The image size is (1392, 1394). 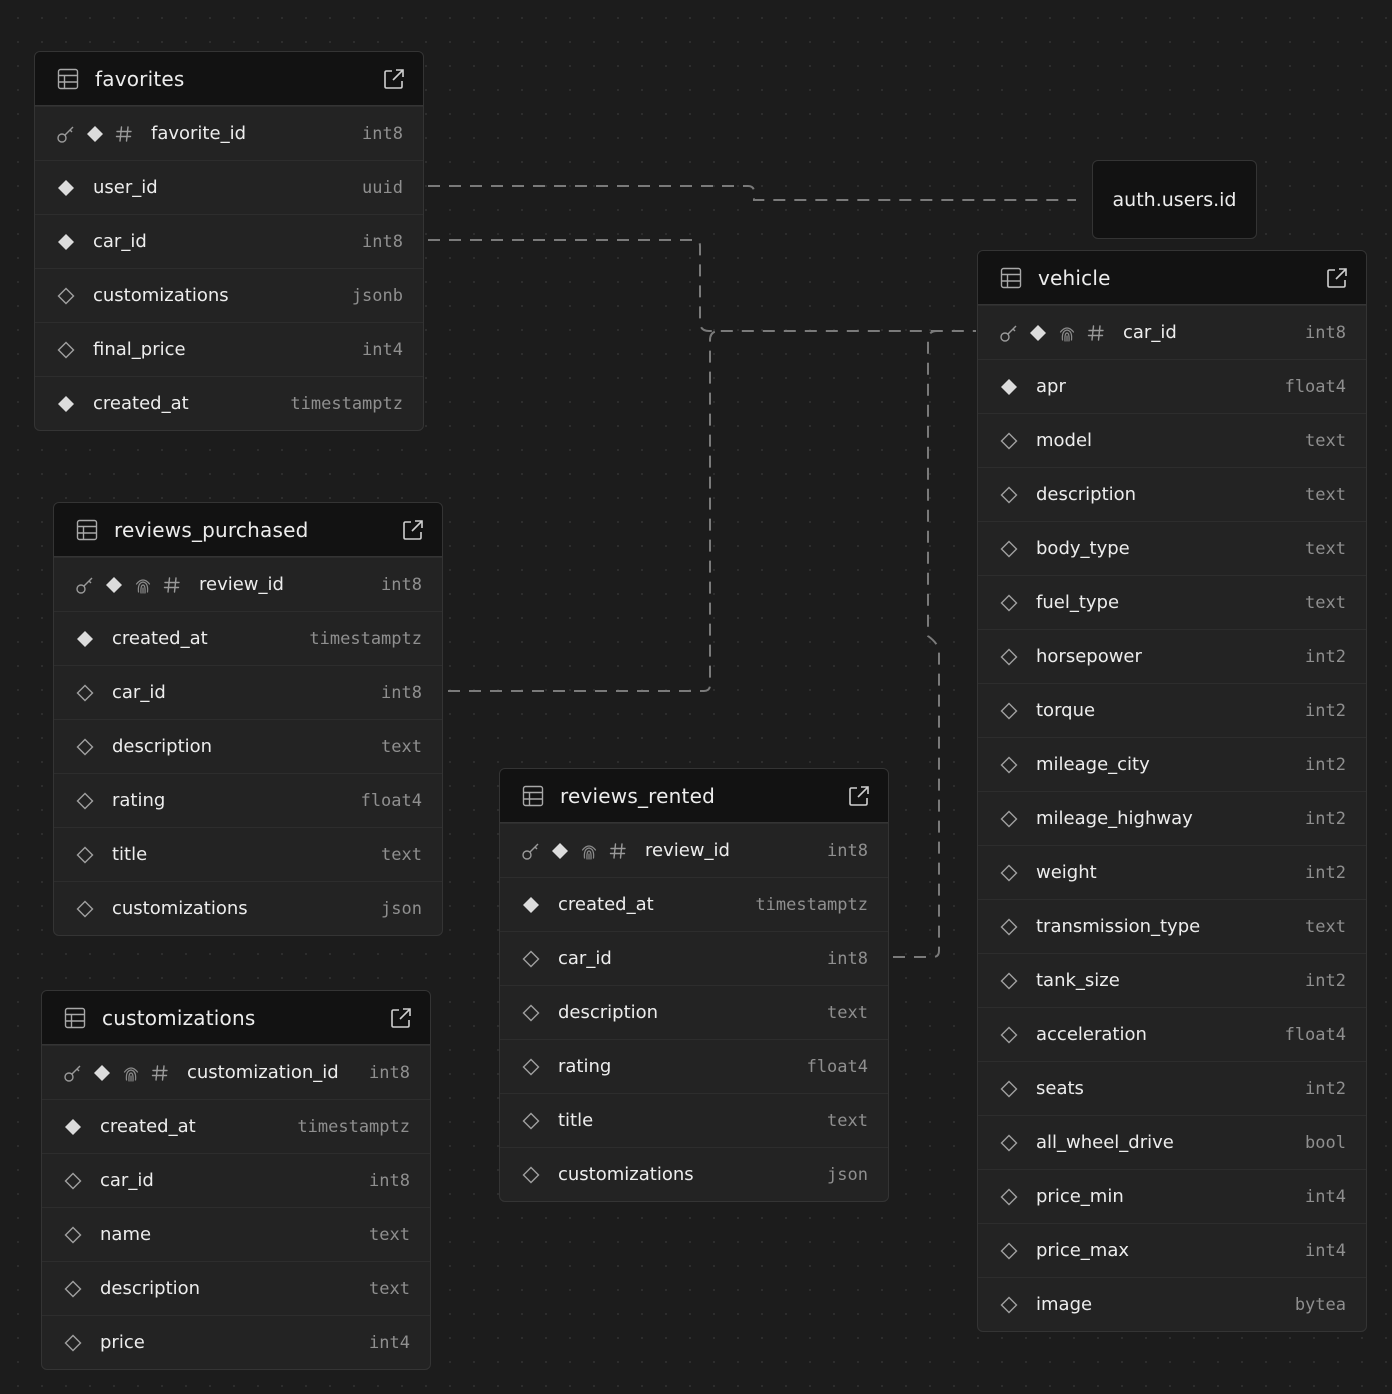 I want to click on column-row-favorite-id: favorite_id int8, so click(x=229, y=133).